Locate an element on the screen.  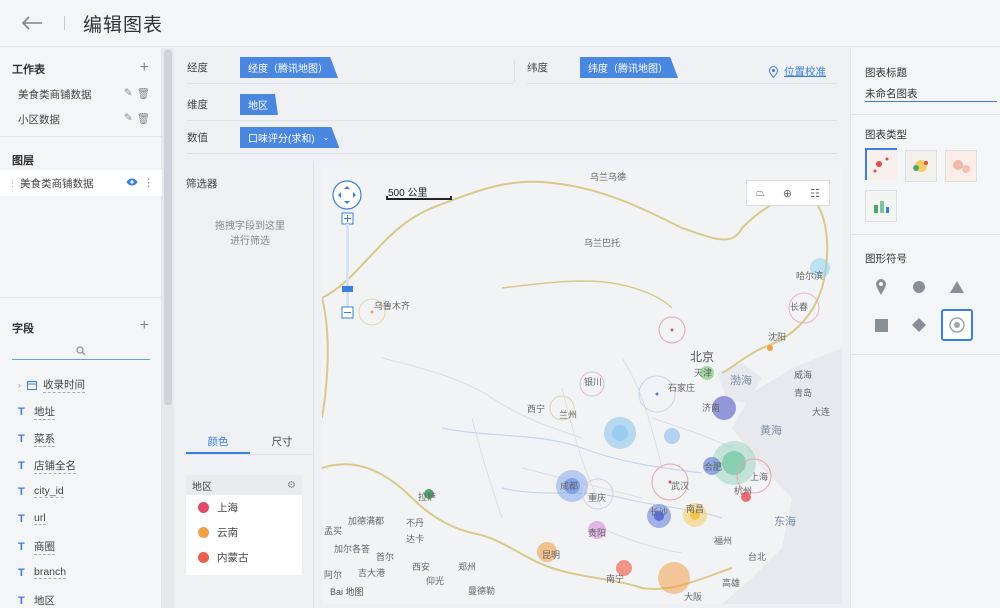
field-label: url is located at coordinates (40, 518).